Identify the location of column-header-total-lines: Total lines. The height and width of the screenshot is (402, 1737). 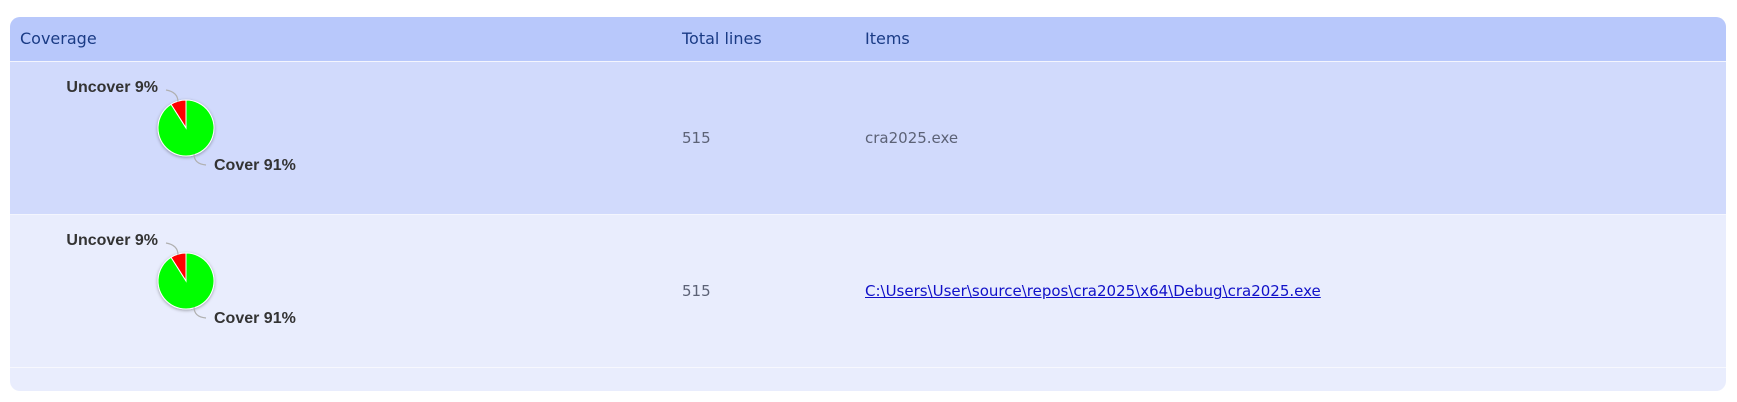
(722, 38).